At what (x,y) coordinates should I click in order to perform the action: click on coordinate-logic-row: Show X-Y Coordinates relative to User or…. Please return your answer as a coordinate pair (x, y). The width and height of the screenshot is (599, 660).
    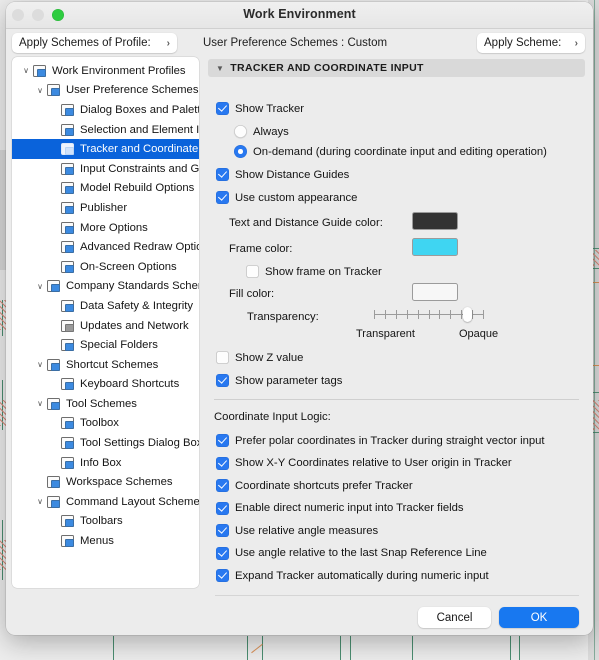
    Looking at the image, I should click on (364, 463).